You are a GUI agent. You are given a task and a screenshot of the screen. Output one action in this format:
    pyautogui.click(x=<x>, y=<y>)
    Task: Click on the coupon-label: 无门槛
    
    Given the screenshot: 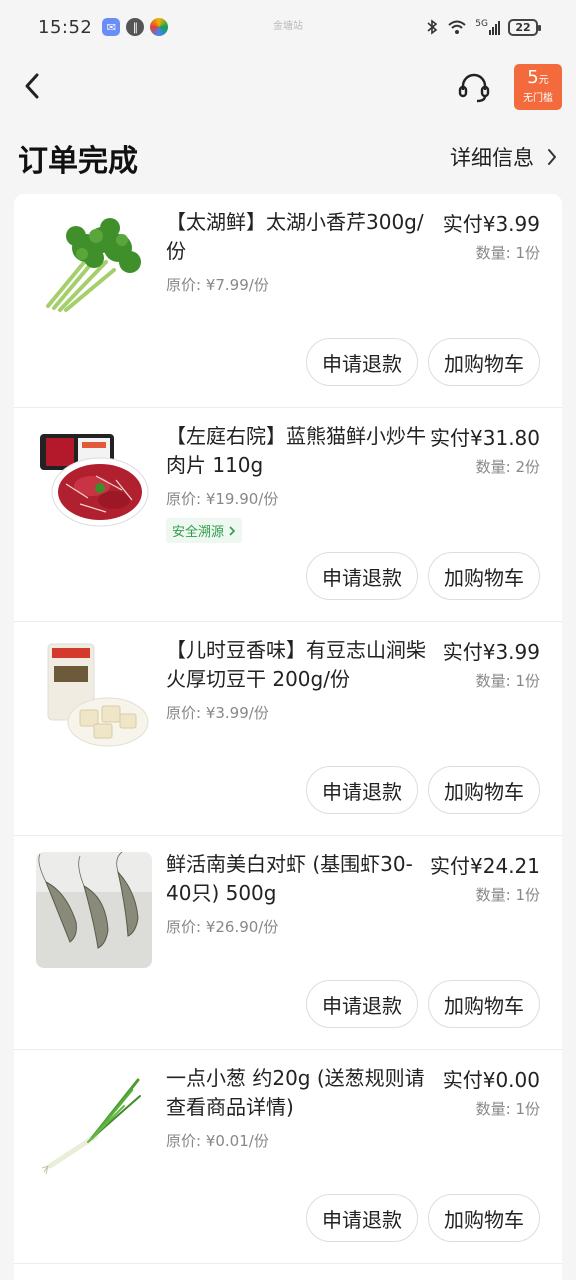 What is the action you would take?
    pyautogui.click(x=538, y=98)
    